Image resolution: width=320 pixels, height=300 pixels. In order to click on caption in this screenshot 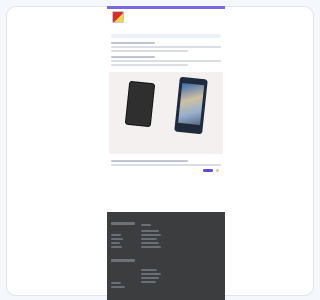, I will do `click(166, 163)`.